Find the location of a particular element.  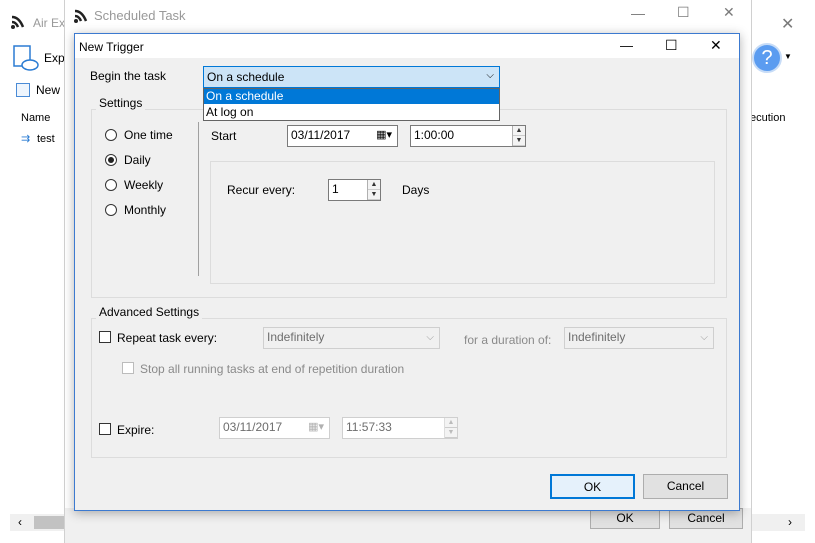

dialog-ok-button: OK is located at coordinates (592, 486).